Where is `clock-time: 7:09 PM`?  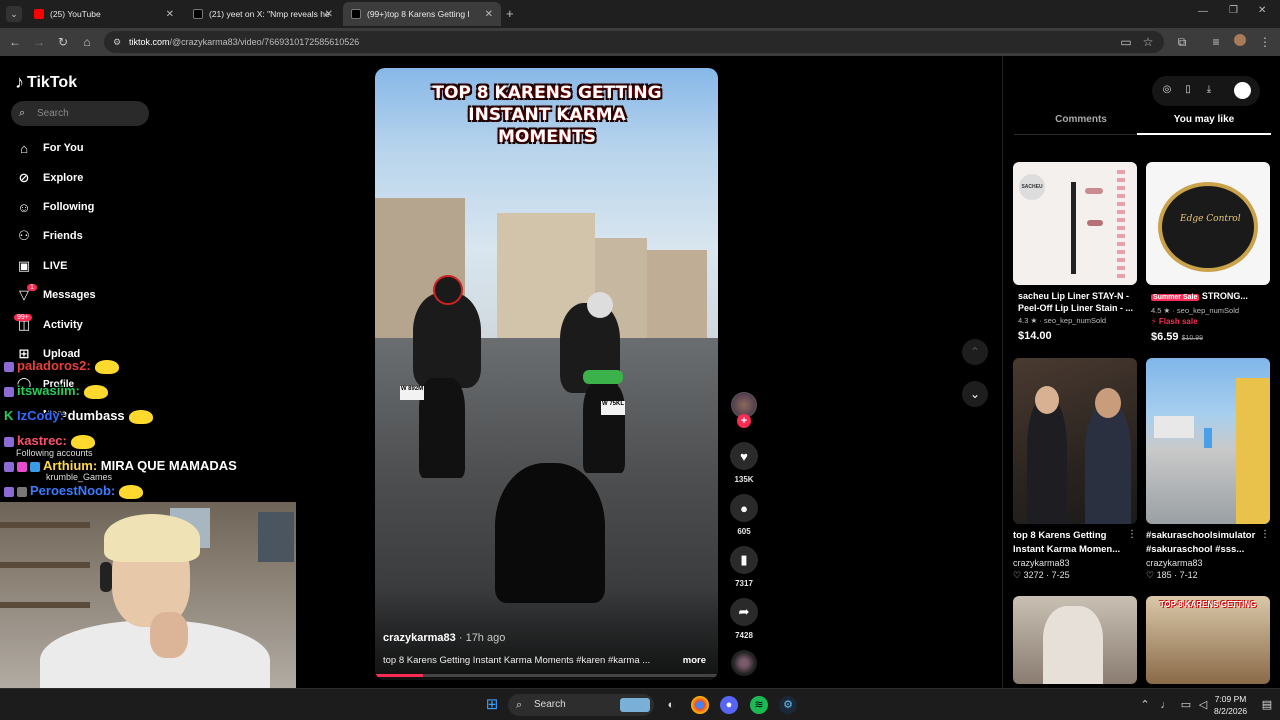
clock-time: 7:09 PM is located at coordinates (1230, 699).